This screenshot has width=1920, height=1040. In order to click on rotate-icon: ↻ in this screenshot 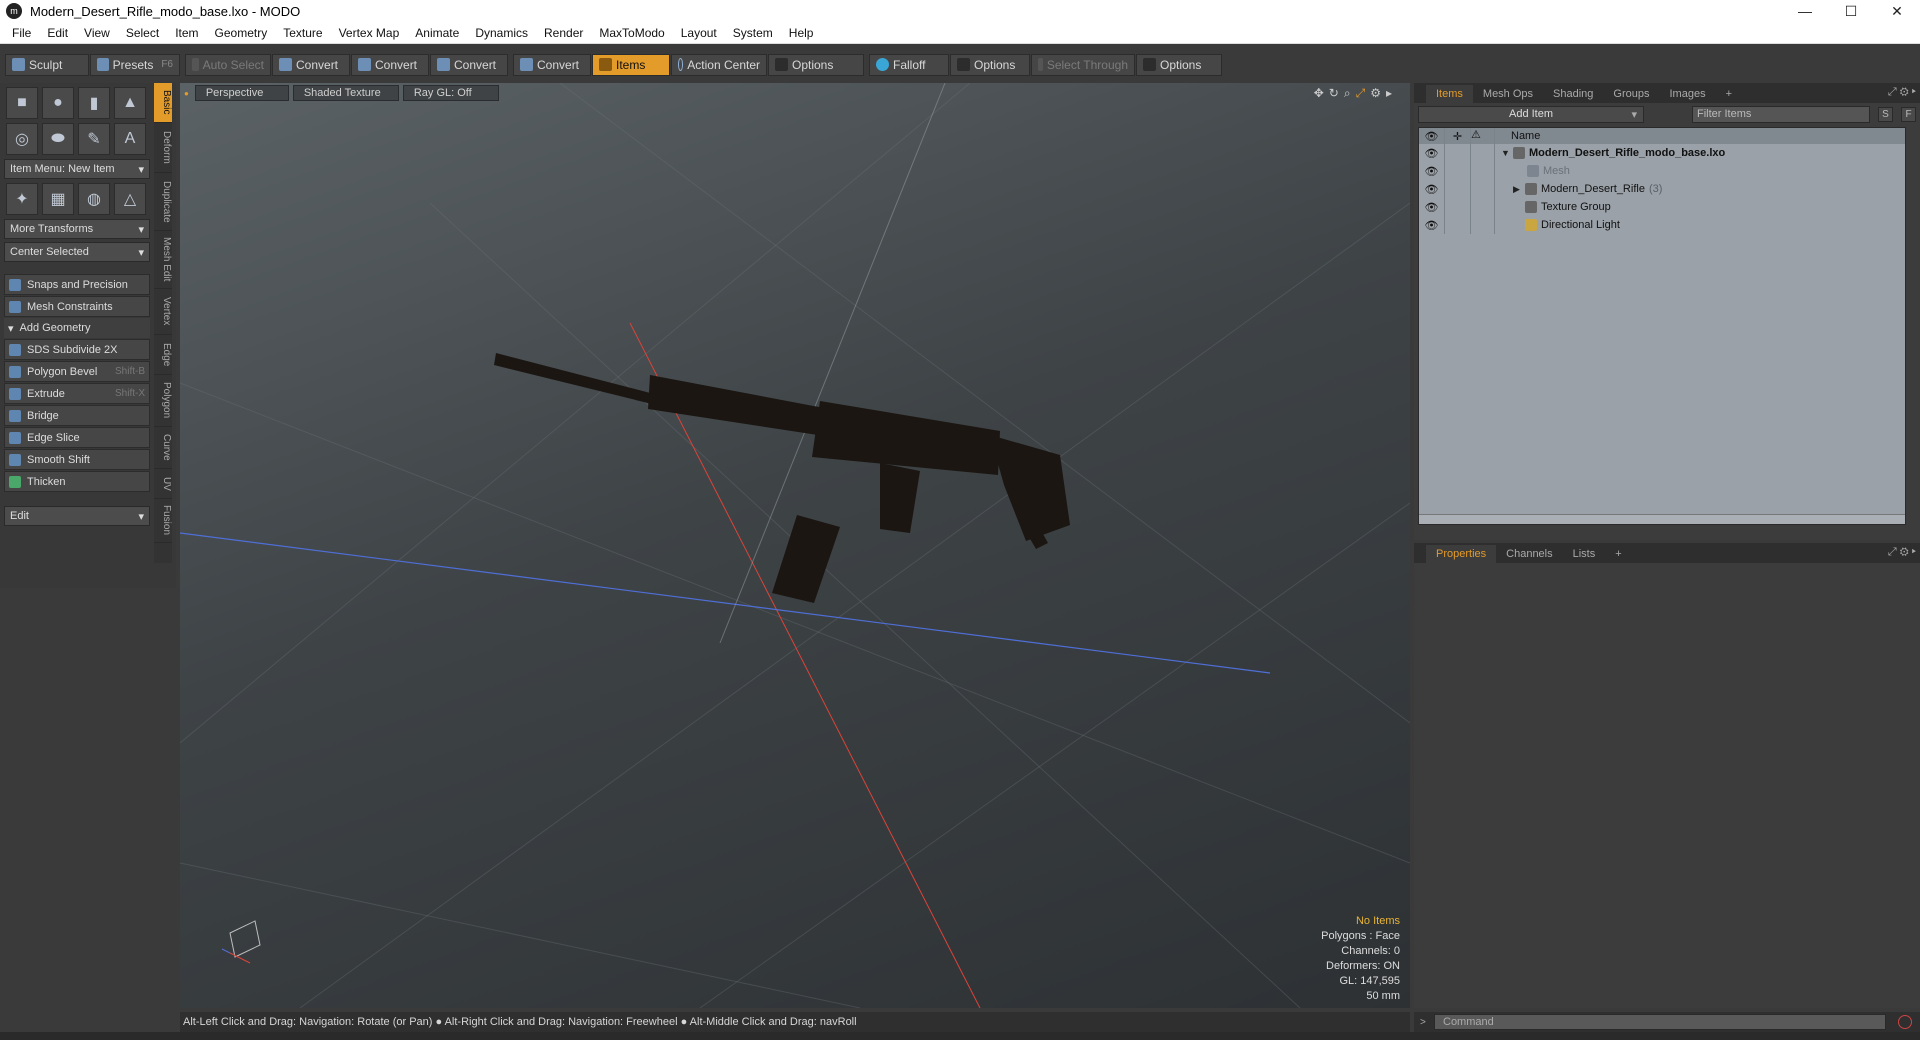, I will do `click(1334, 93)`.